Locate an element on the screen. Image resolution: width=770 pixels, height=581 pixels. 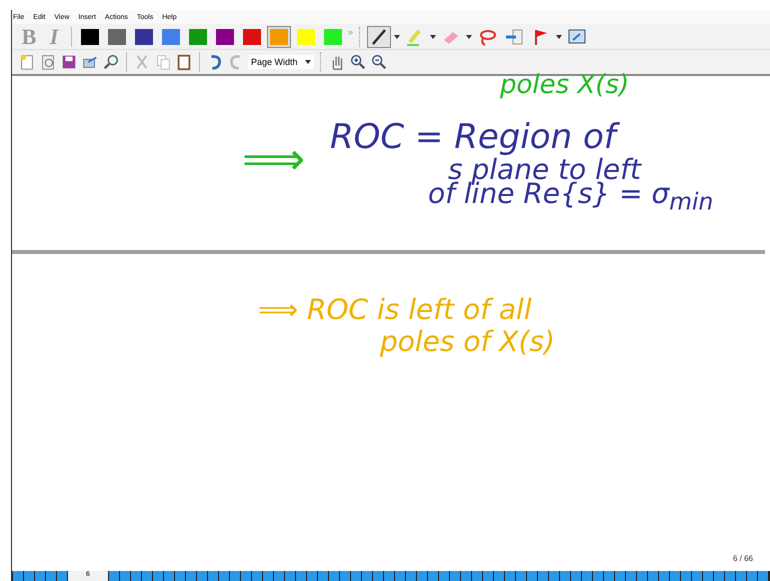
zoom-in-icon is located at coordinates (358, 62).